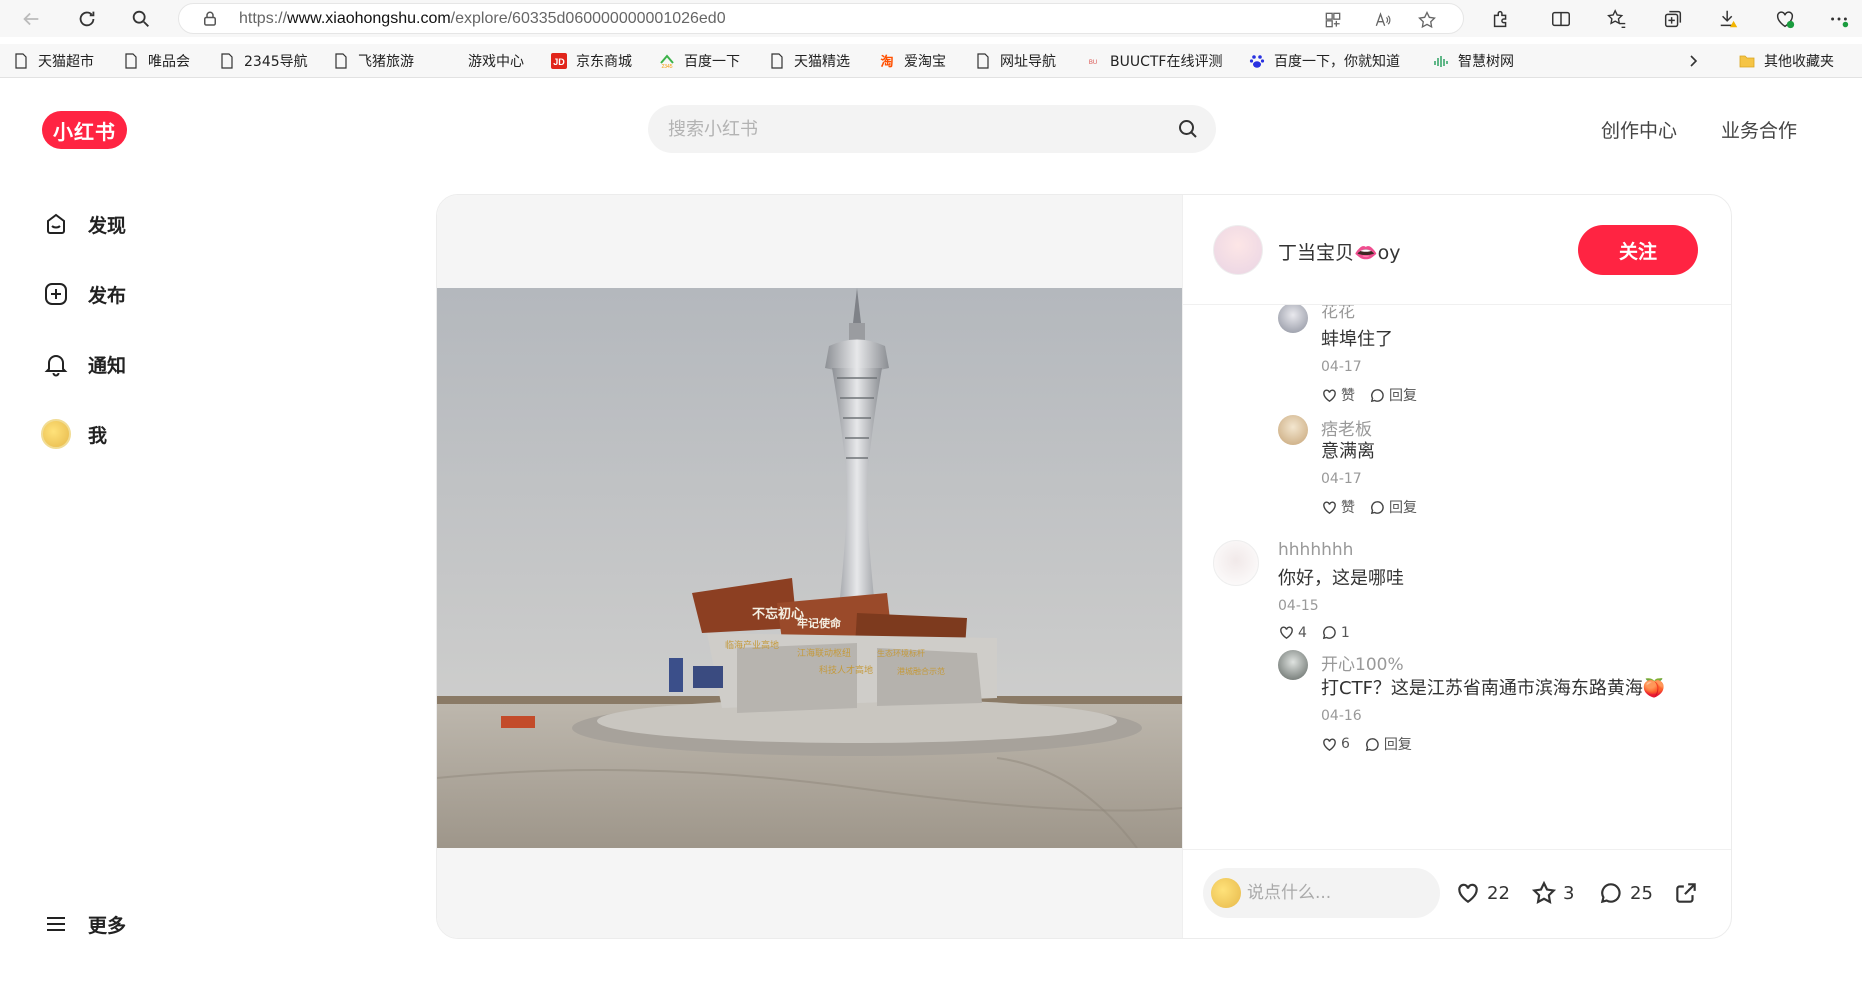 The height and width of the screenshot is (985, 1862). What do you see at coordinates (84, 130) in the screenshot?
I see `site-logo: 小红书` at bounding box center [84, 130].